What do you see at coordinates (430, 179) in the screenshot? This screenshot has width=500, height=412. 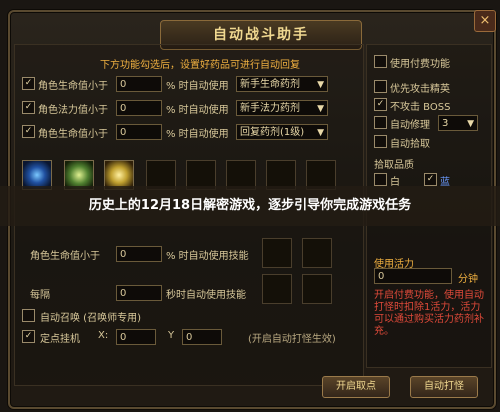 I see `quality-blue-checkbox: ✓` at bounding box center [430, 179].